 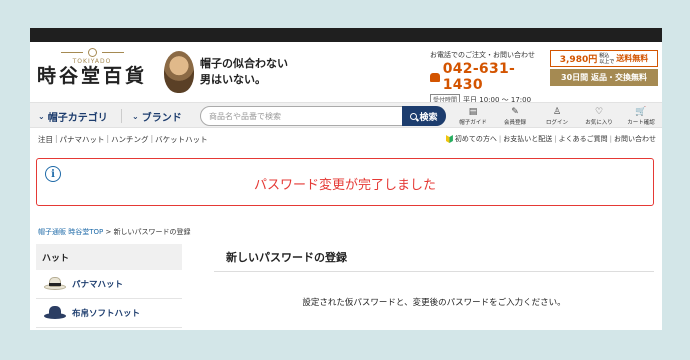 I want to click on sidebar-item-soft-hat: 布帛ソフトハット, so click(x=109, y=313).